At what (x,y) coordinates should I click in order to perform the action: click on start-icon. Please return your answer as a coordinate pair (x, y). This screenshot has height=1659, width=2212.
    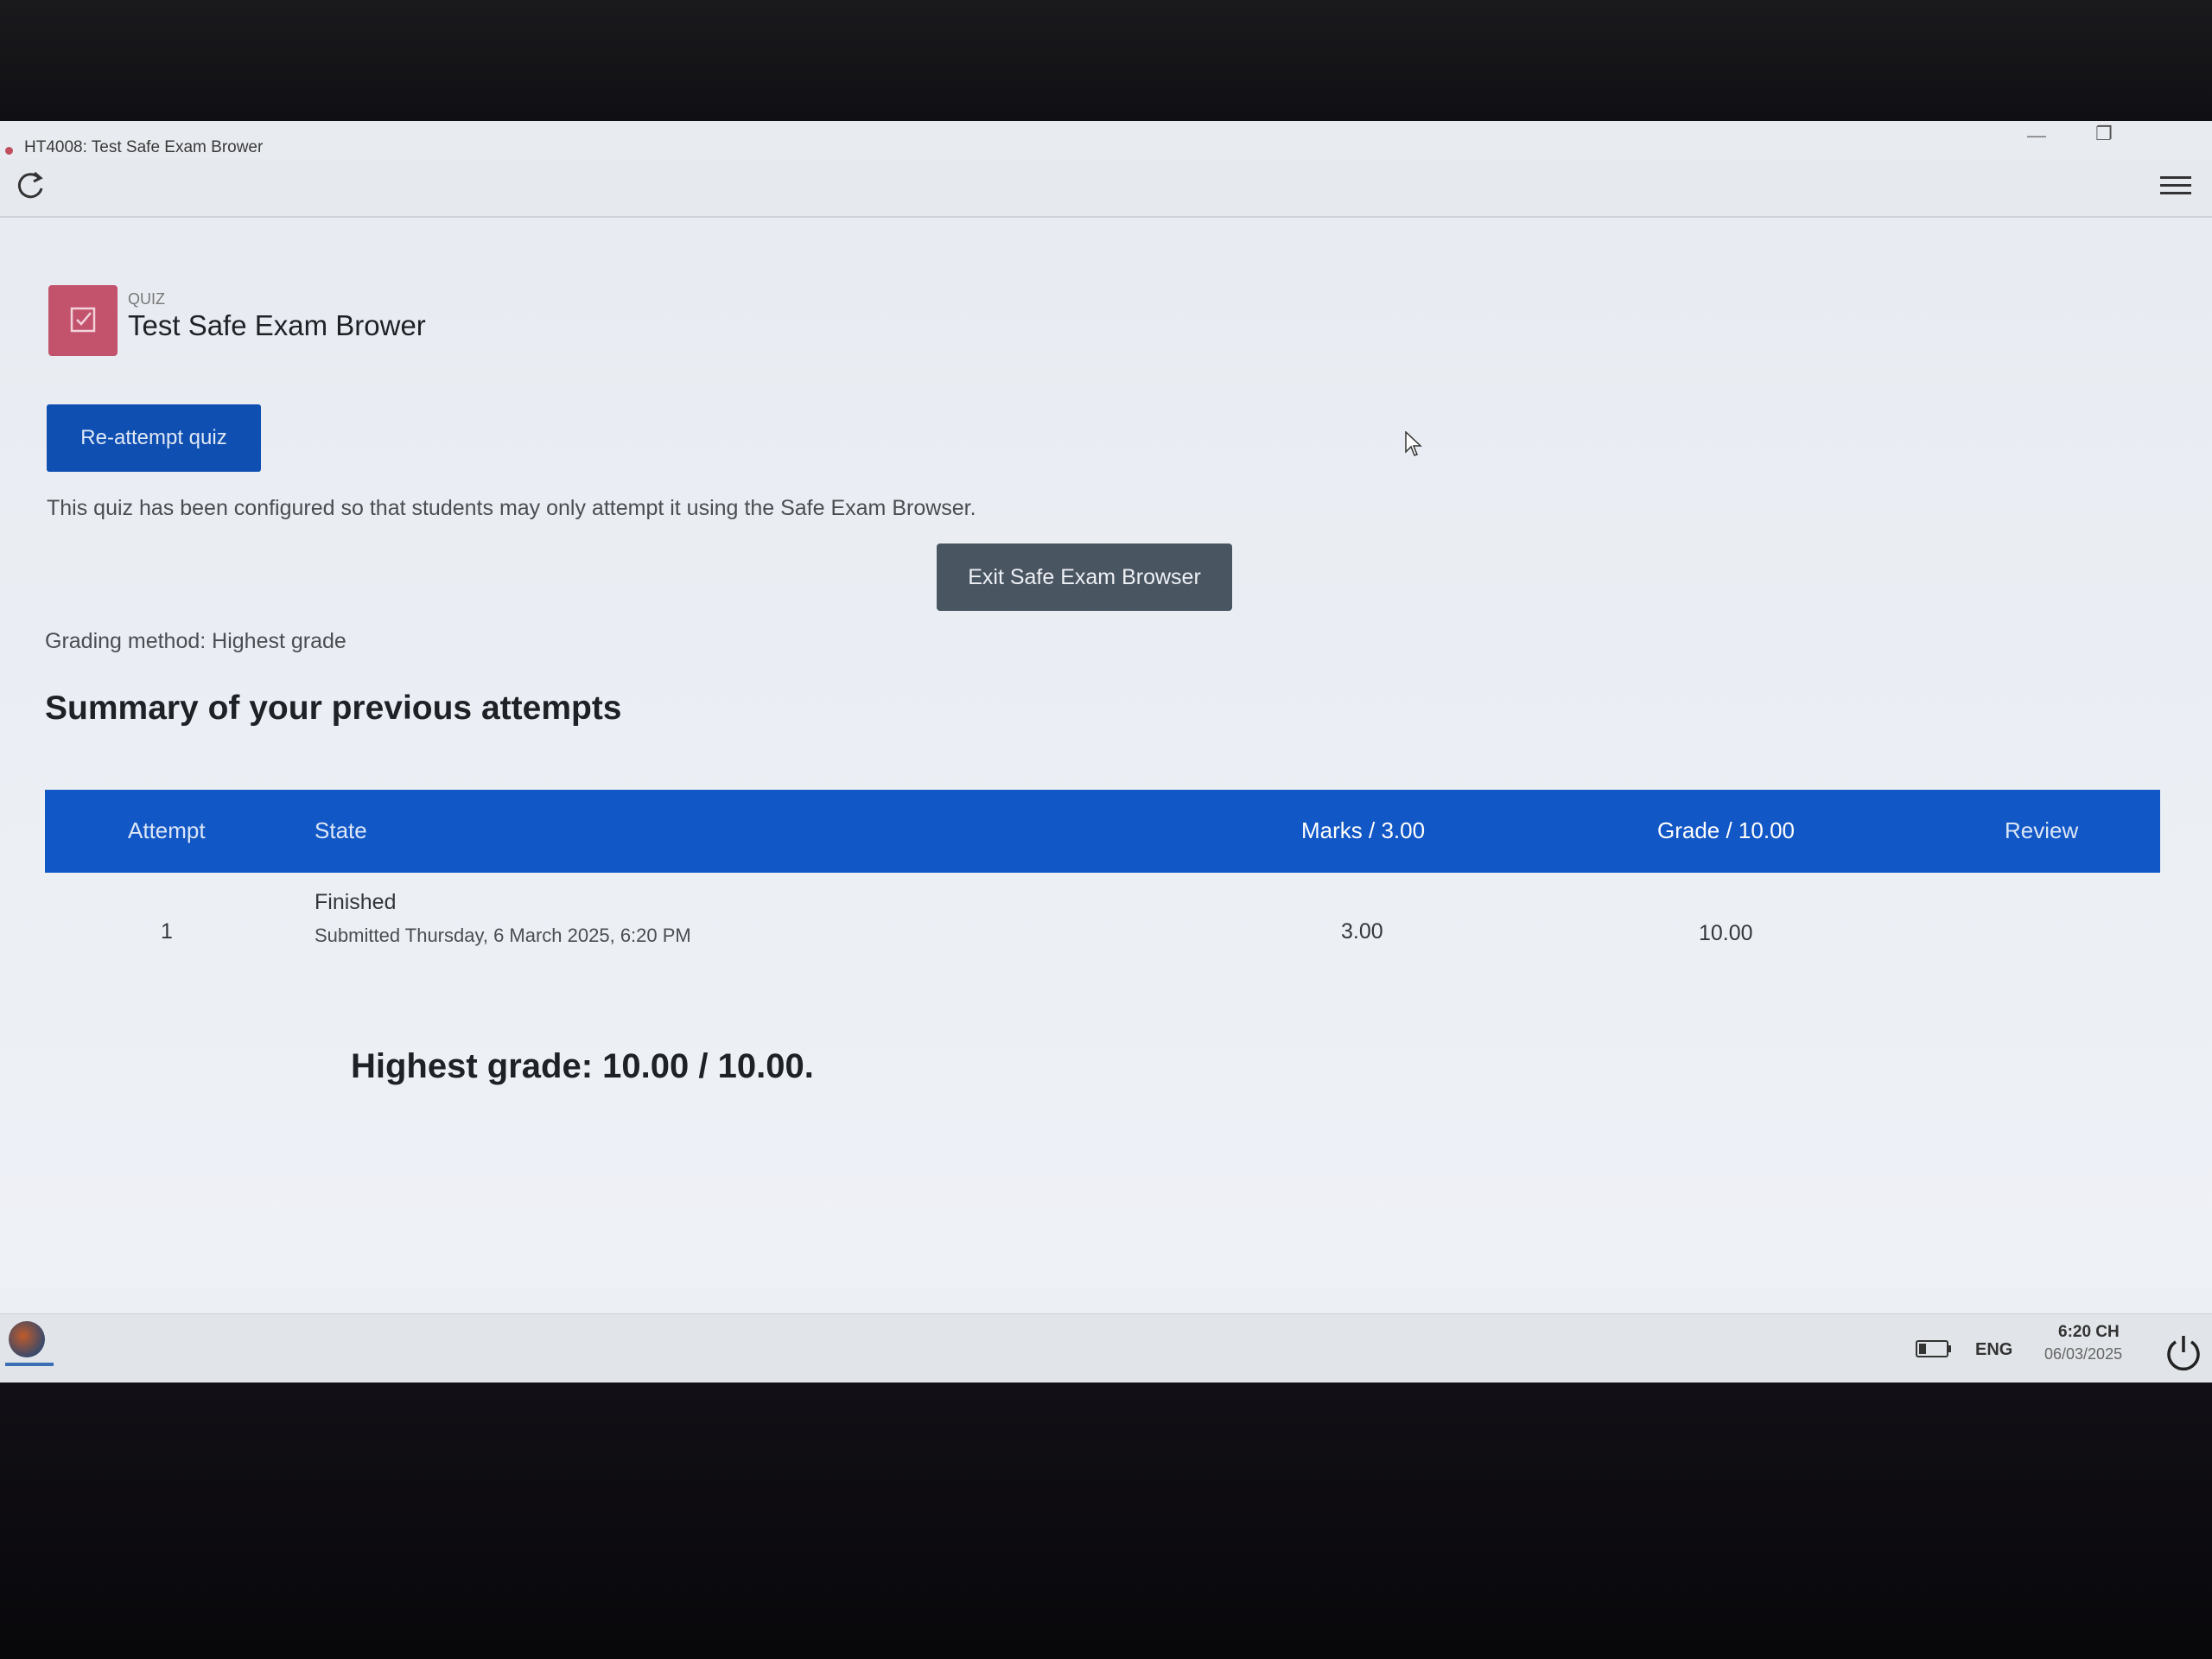
    Looking at the image, I should click on (27, 1339).